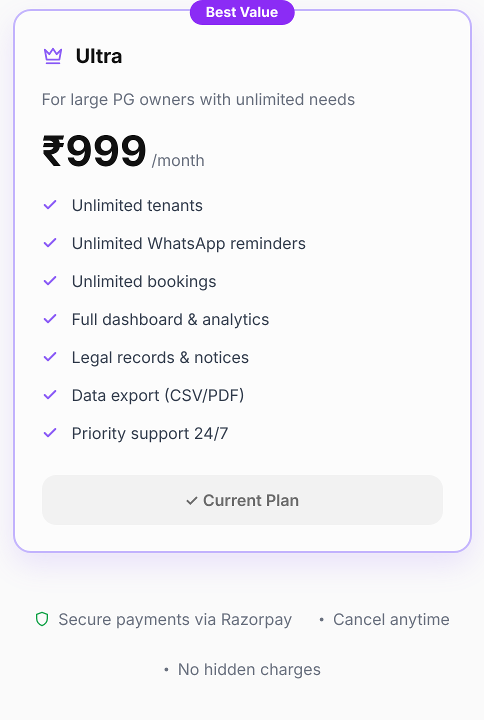  What do you see at coordinates (99, 56) in the screenshot?
I see `plan-name: Ultra` at bounding box center [99, 56].